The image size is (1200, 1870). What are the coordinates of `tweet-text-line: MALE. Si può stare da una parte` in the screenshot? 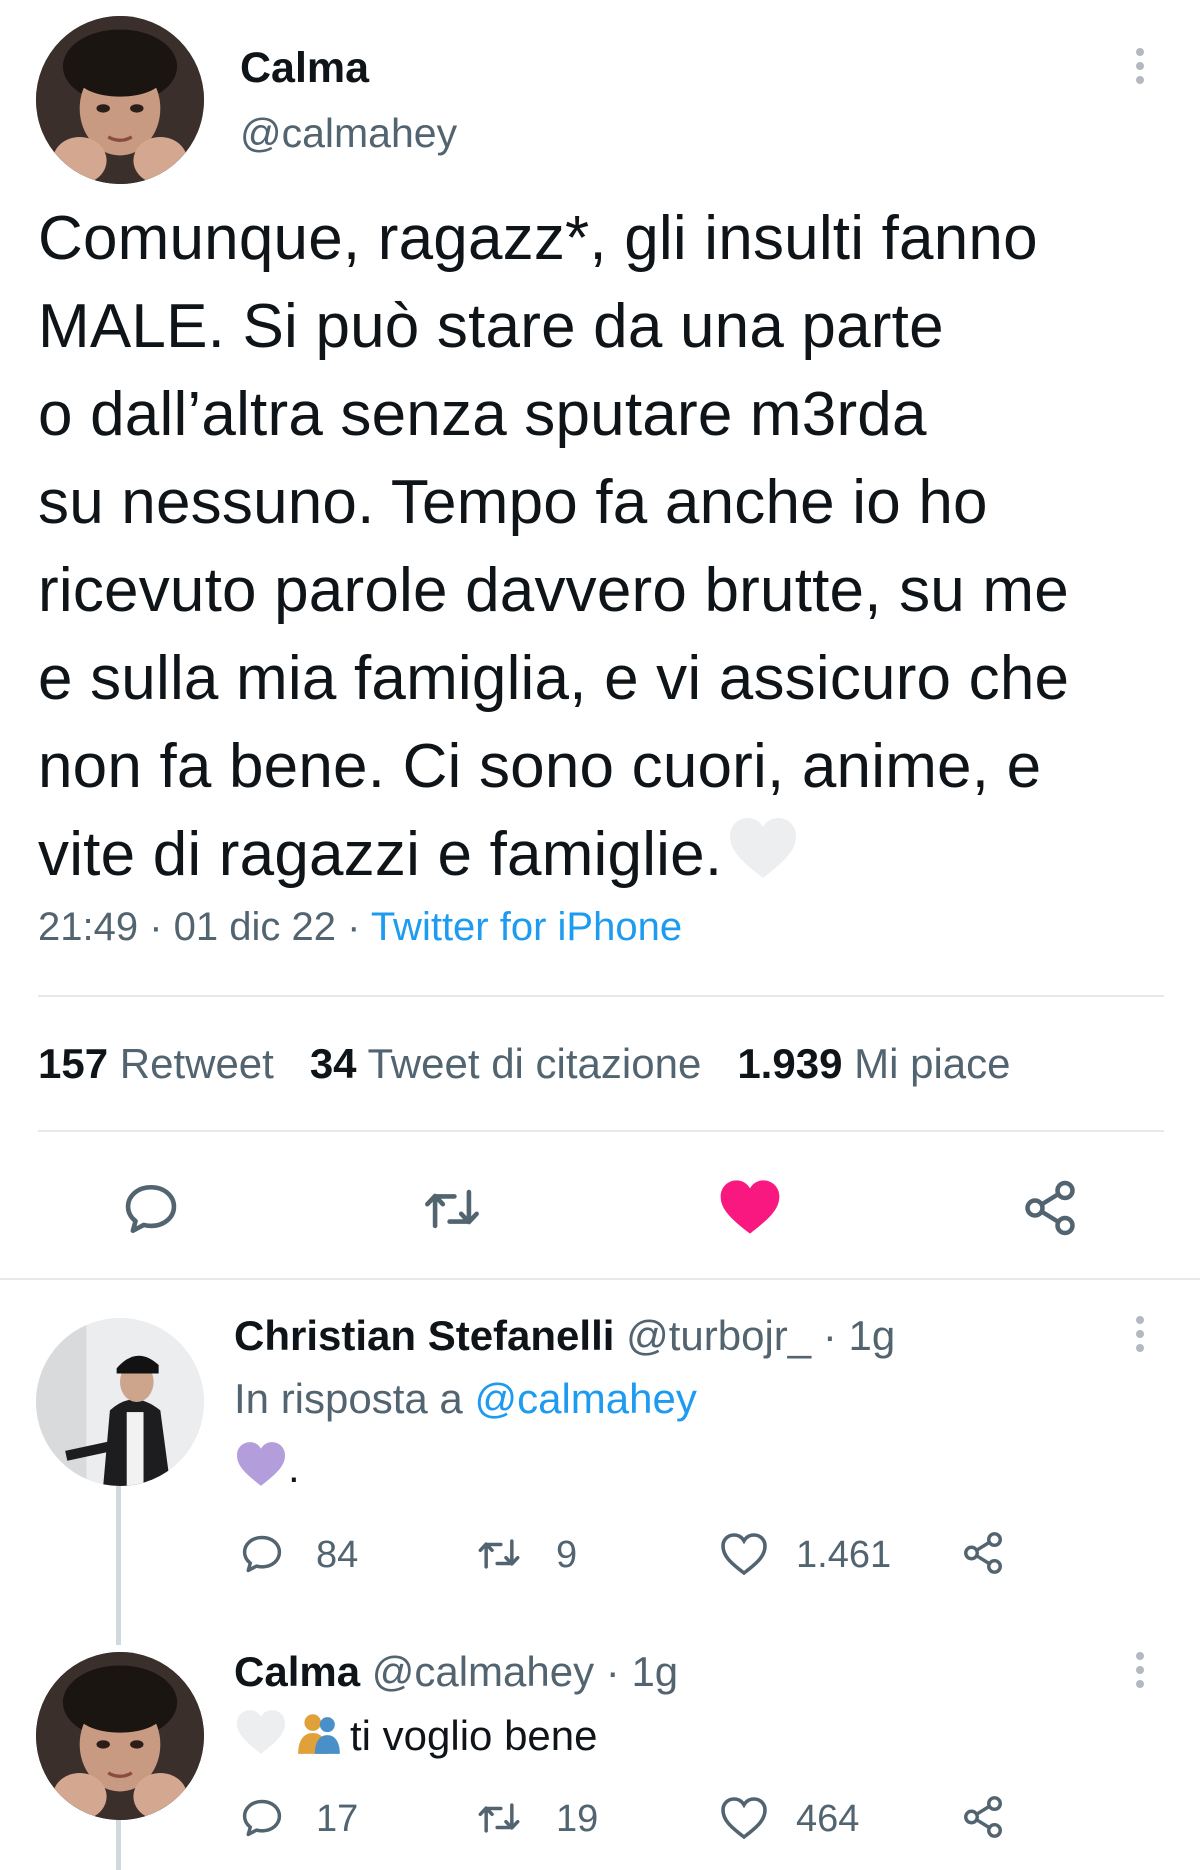 It's located at (491, 326).